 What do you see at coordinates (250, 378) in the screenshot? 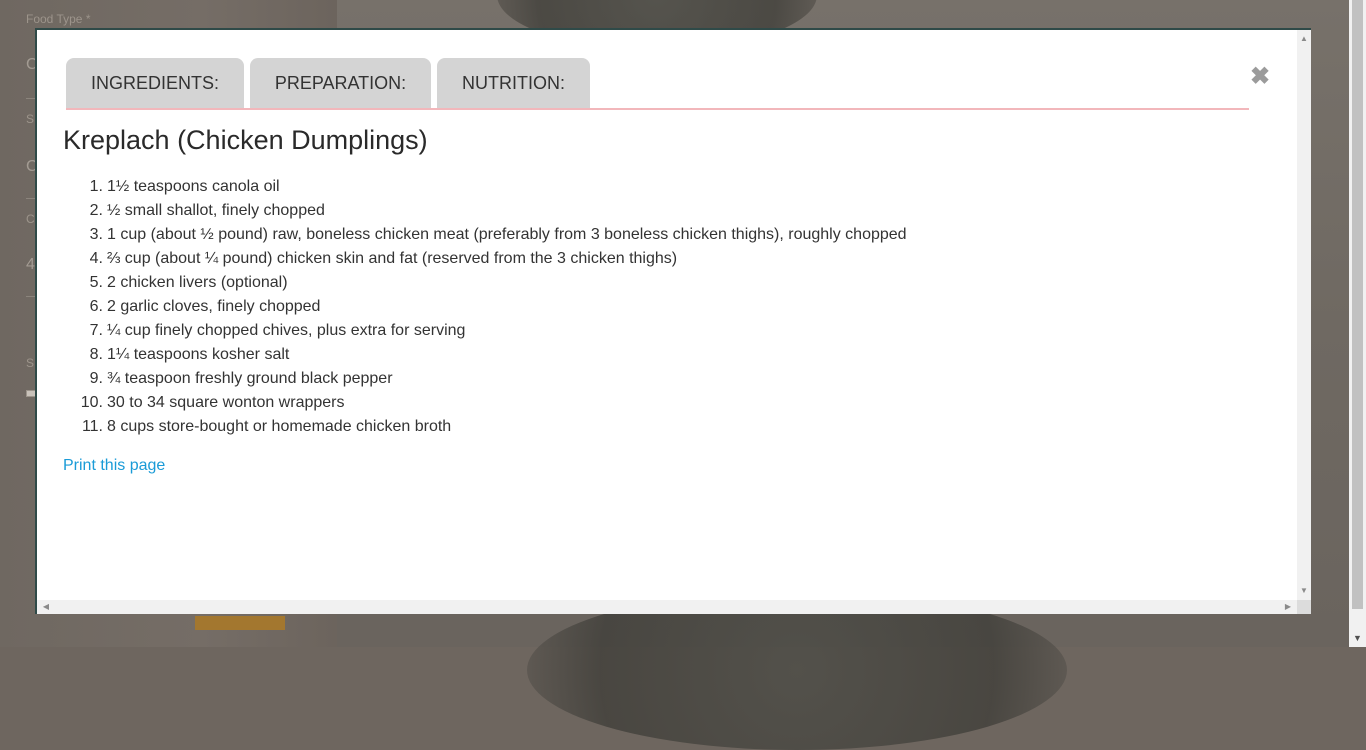
I see `list-item-text: ¾ teaspoon freshly ground black pepper` at bounding box center [250, 378].